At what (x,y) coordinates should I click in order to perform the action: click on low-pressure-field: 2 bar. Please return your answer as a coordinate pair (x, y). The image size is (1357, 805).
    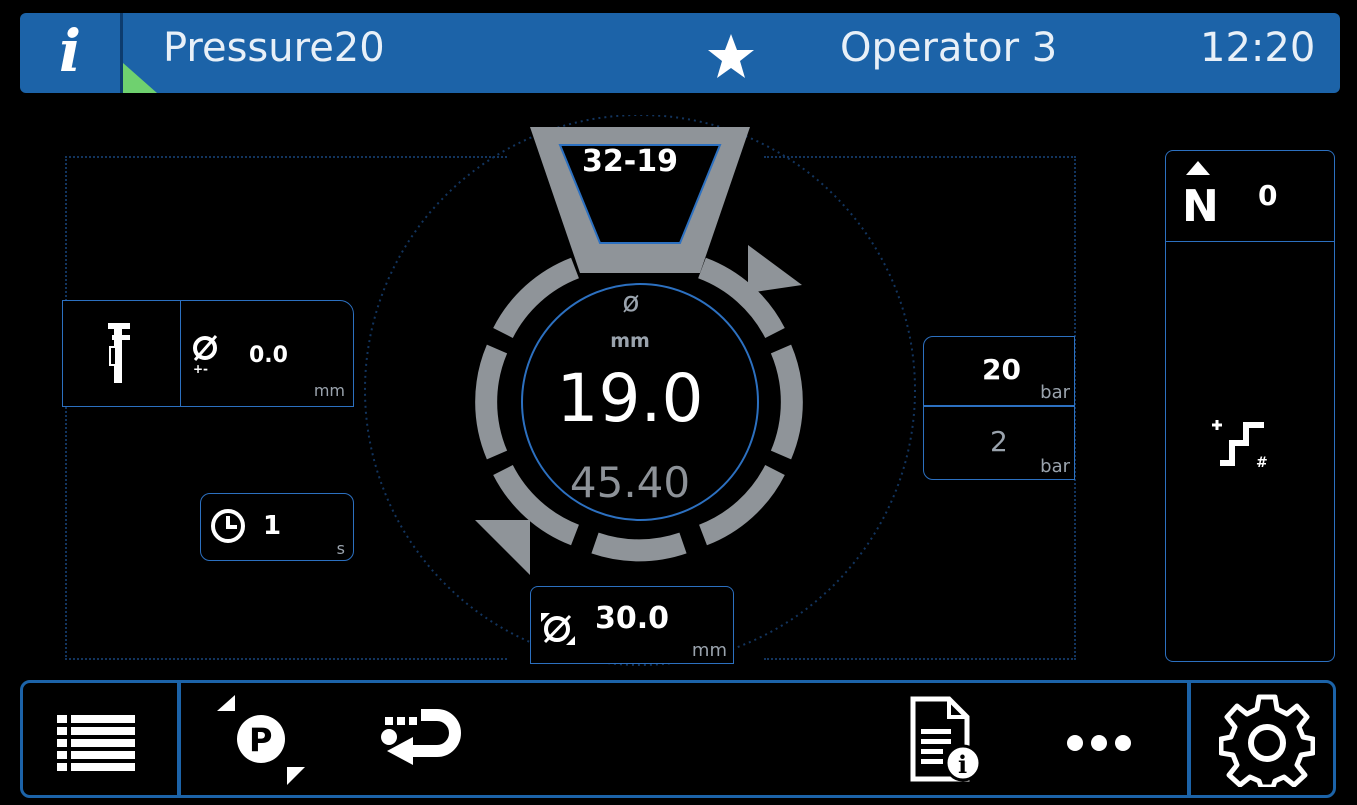
    Looking at the image, I should click on (999, 443).